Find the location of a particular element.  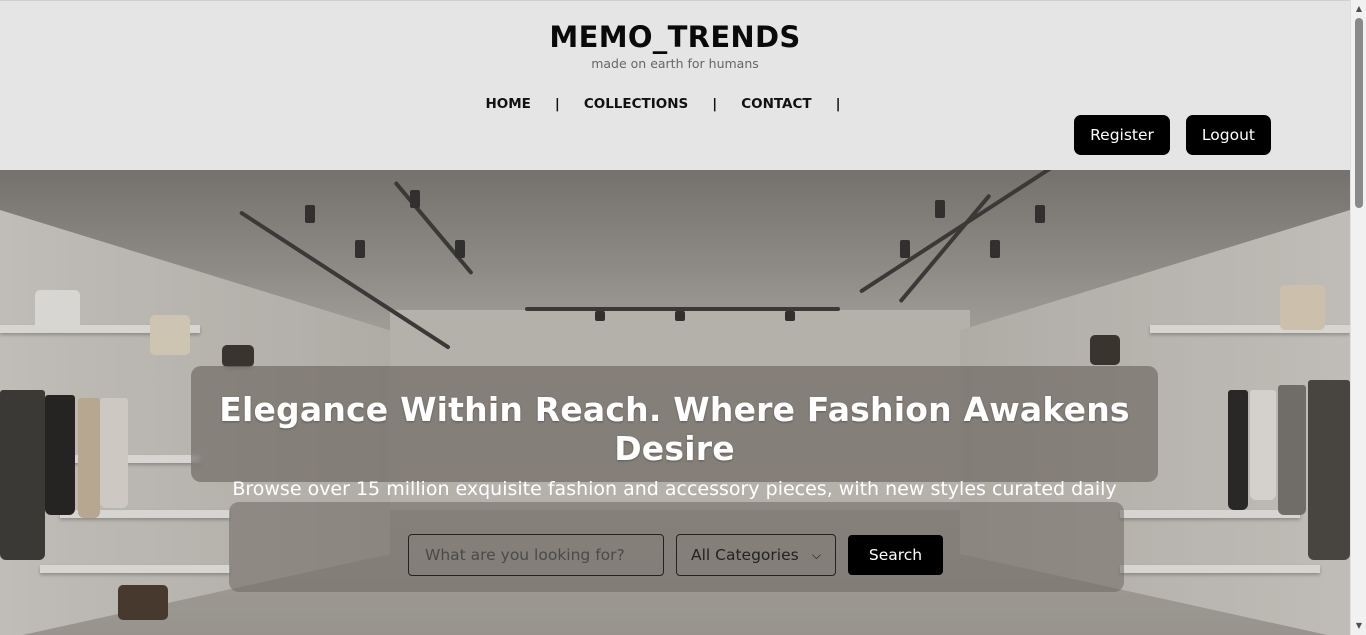

main-nav: HOME | COLLECTIONS | CONTACT | is located at coordinates (675, 104).